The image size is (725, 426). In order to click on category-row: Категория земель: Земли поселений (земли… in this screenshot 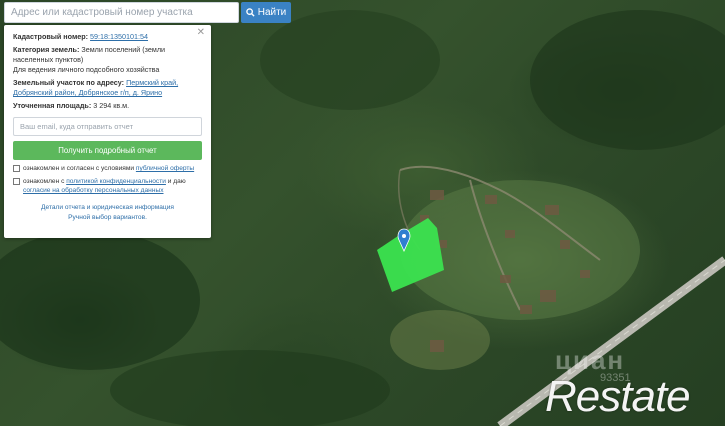, I will do `click(107, 55)`.